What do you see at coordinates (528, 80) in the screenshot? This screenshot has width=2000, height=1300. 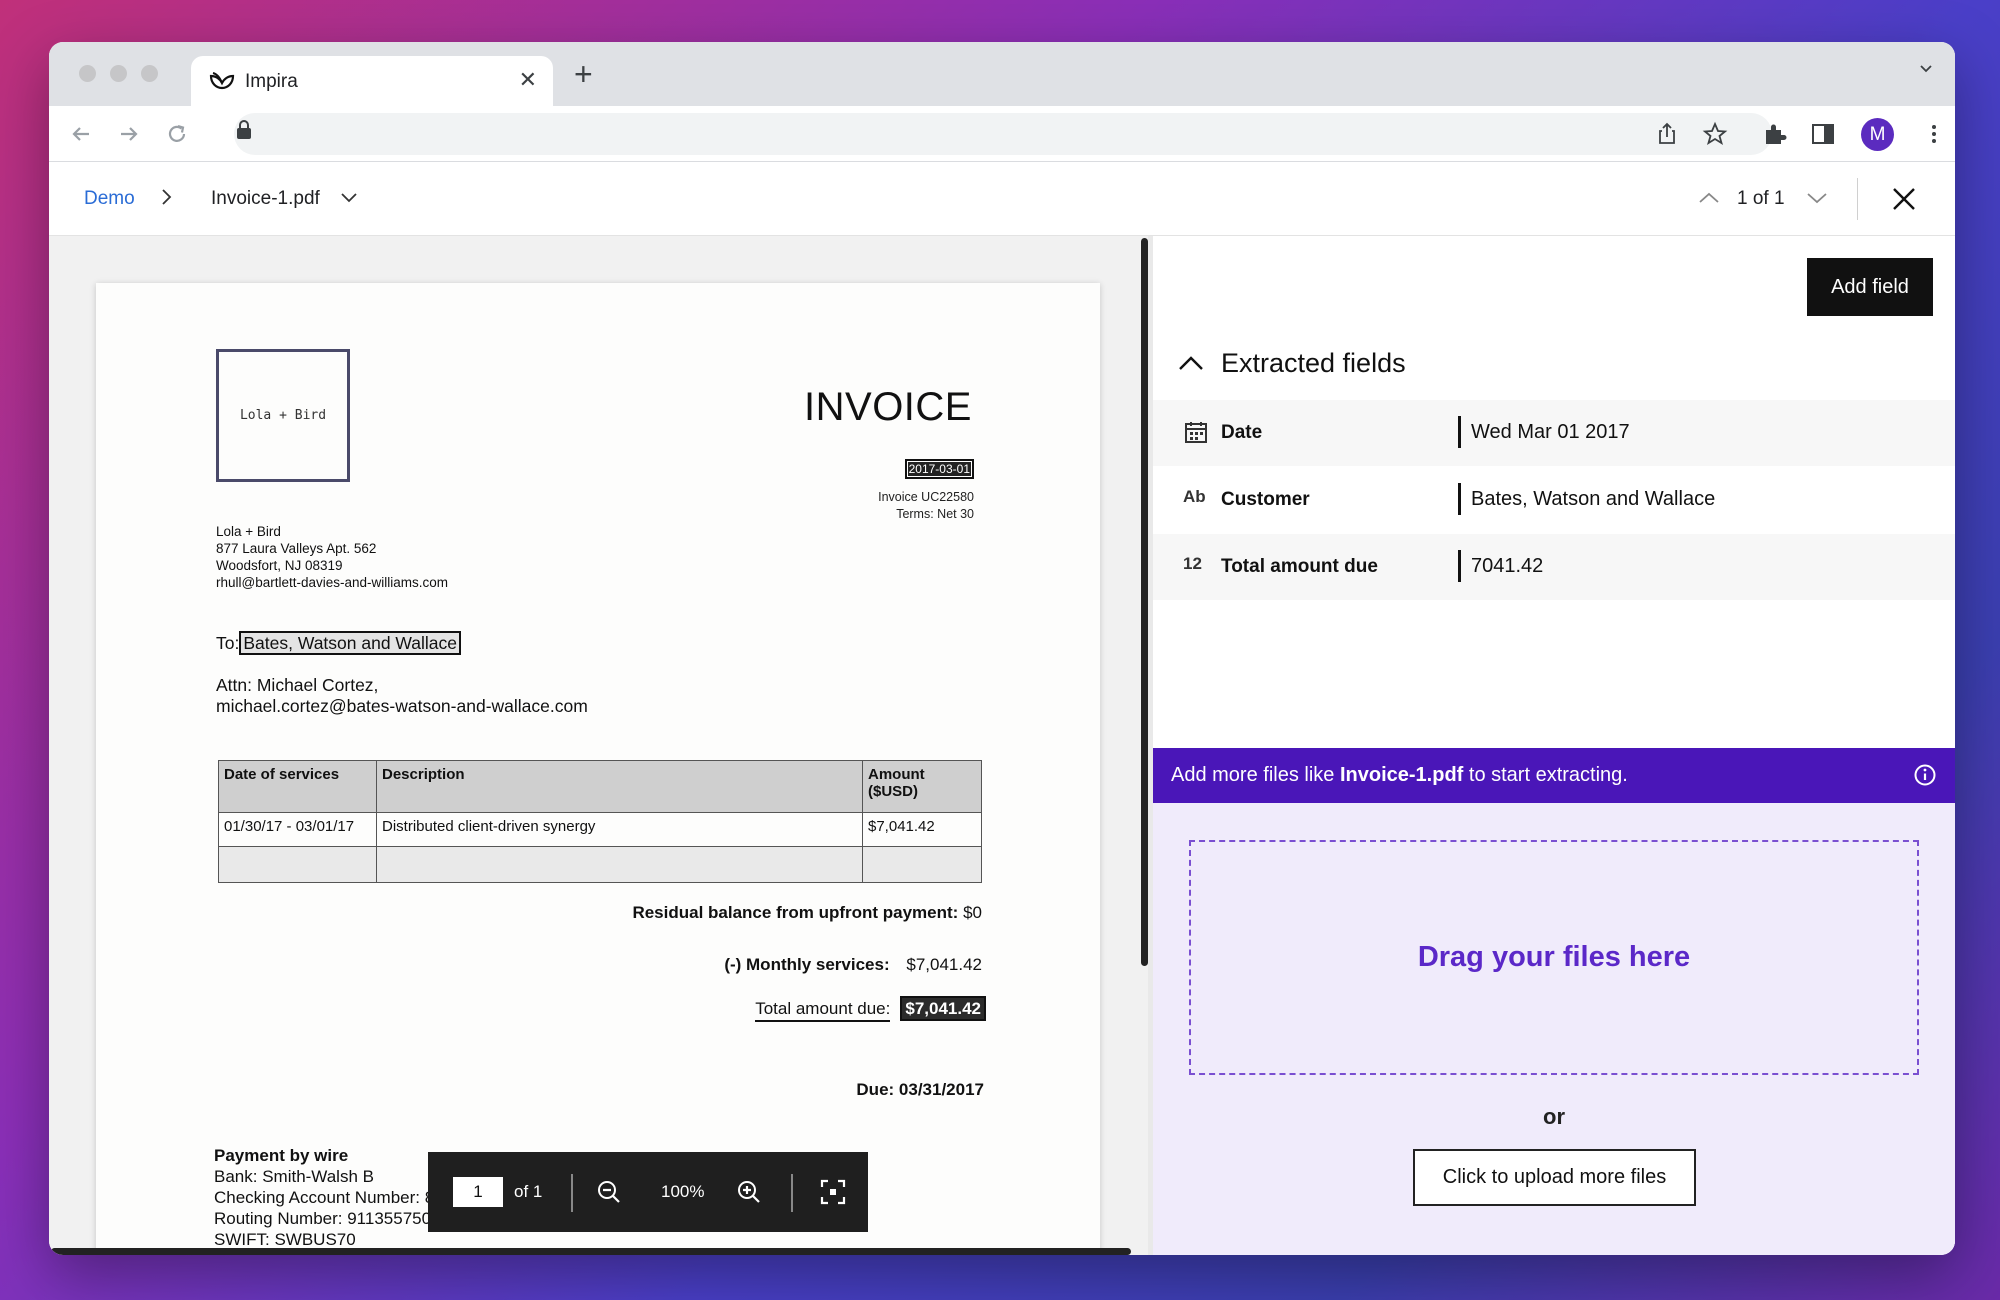 I see `tab-close-icon: ✕` at bounding box center [528, 80].